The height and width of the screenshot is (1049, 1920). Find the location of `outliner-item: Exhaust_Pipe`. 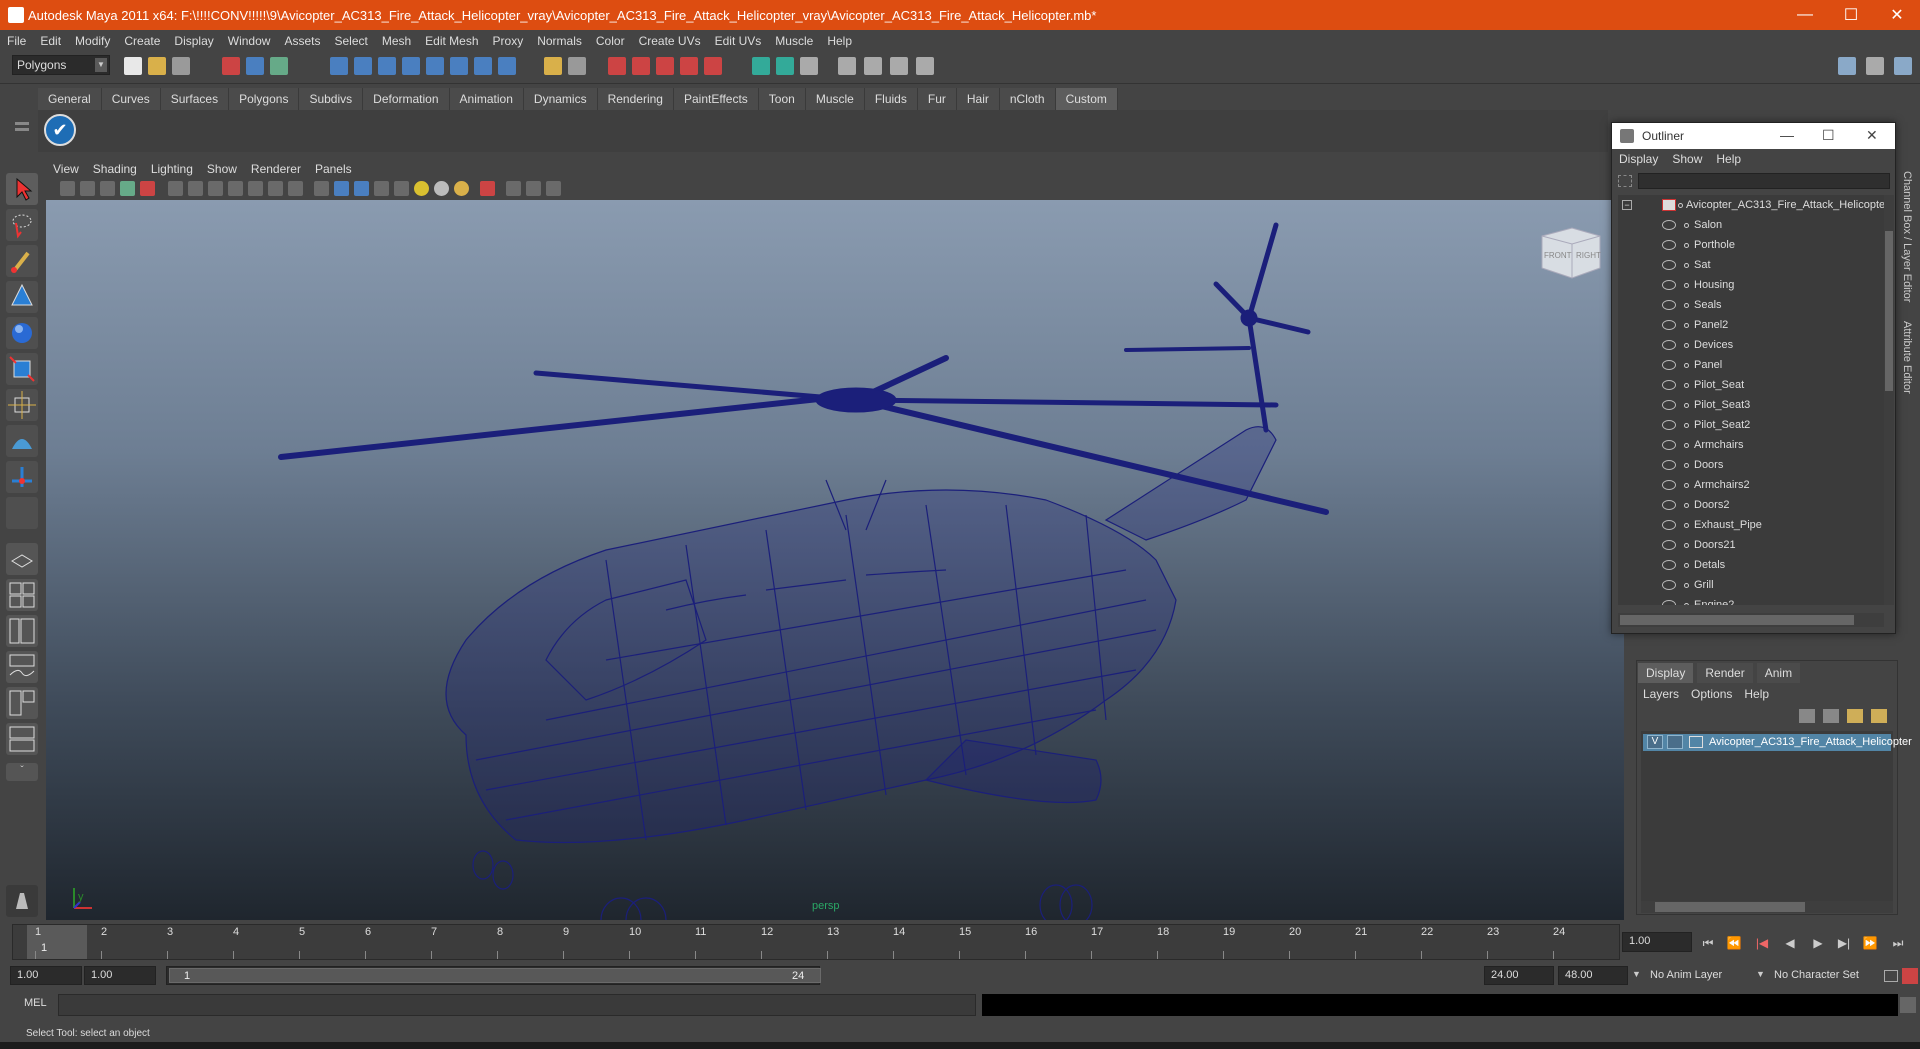

outliner-item: Exhaust_Pipe is located at coordinates (1753, 525).